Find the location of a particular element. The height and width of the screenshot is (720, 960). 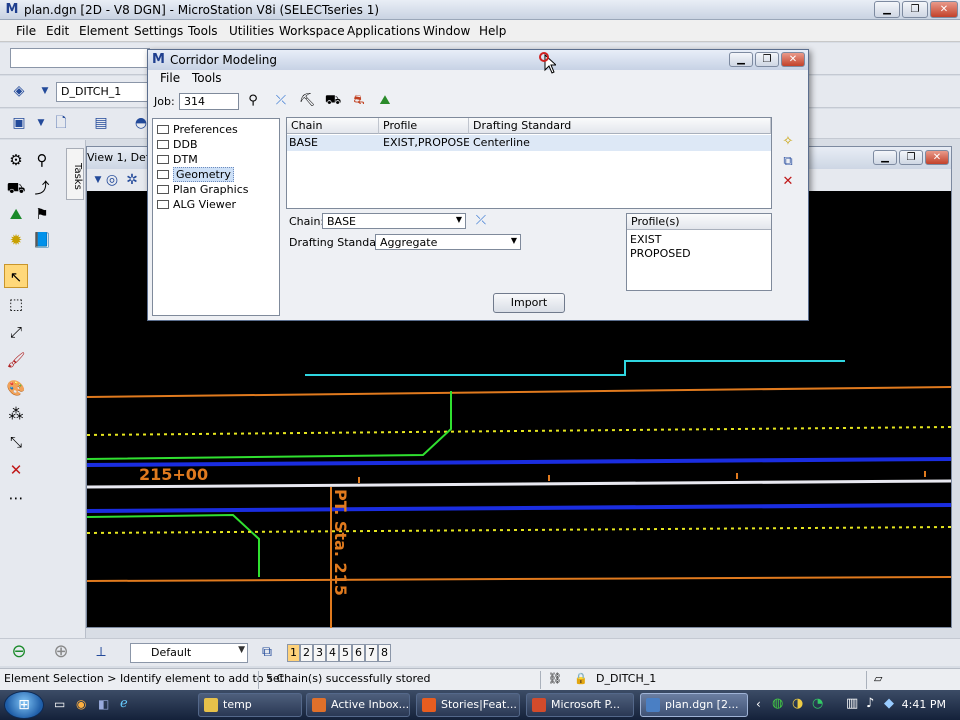

copy-icon: ⧉ is located at coordinates (788, 162).